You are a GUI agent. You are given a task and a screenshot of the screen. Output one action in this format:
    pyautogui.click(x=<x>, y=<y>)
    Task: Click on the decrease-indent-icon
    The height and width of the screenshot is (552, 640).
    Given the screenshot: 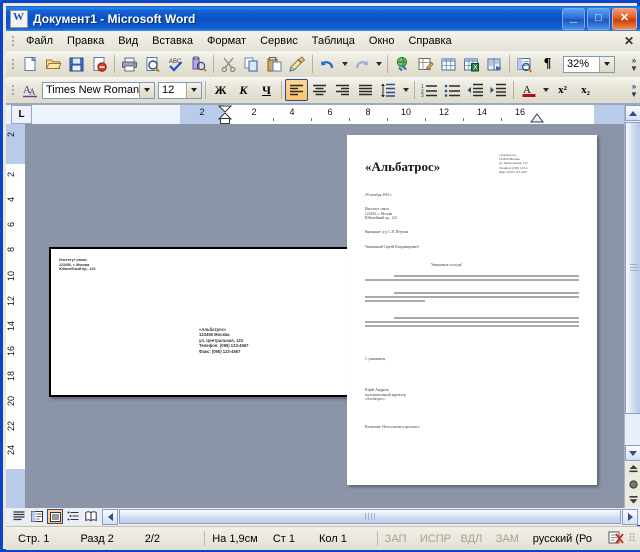 What is the action you would take?
    pyautogui.click(x=475, y=90)
    